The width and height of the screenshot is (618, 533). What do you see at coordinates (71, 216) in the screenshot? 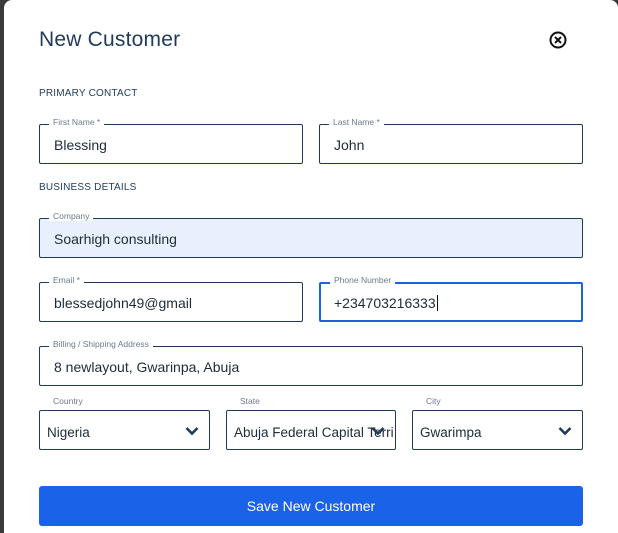
I see `company-label: Company` at bounding box center [71, 216].